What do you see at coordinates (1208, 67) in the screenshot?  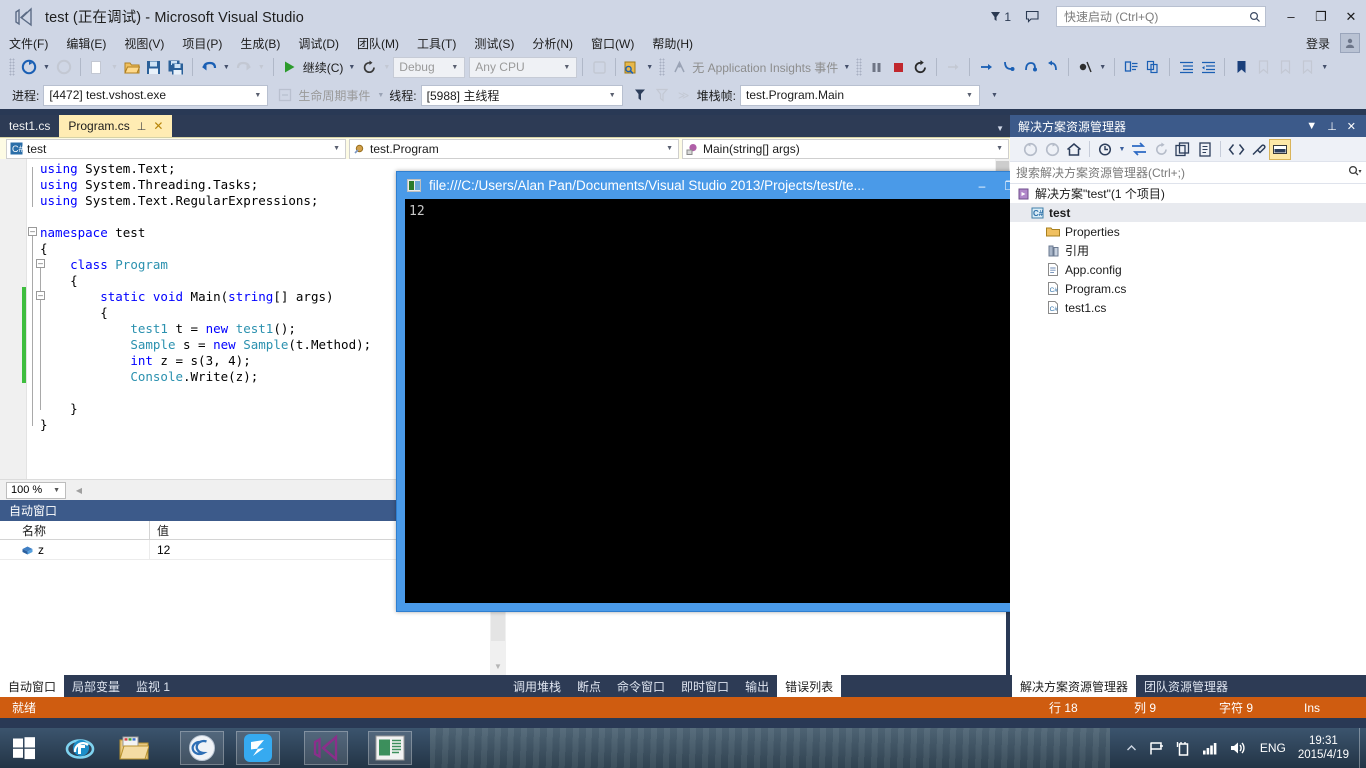 I see `decrease-indent-button` at bounding box center [1208, 67].